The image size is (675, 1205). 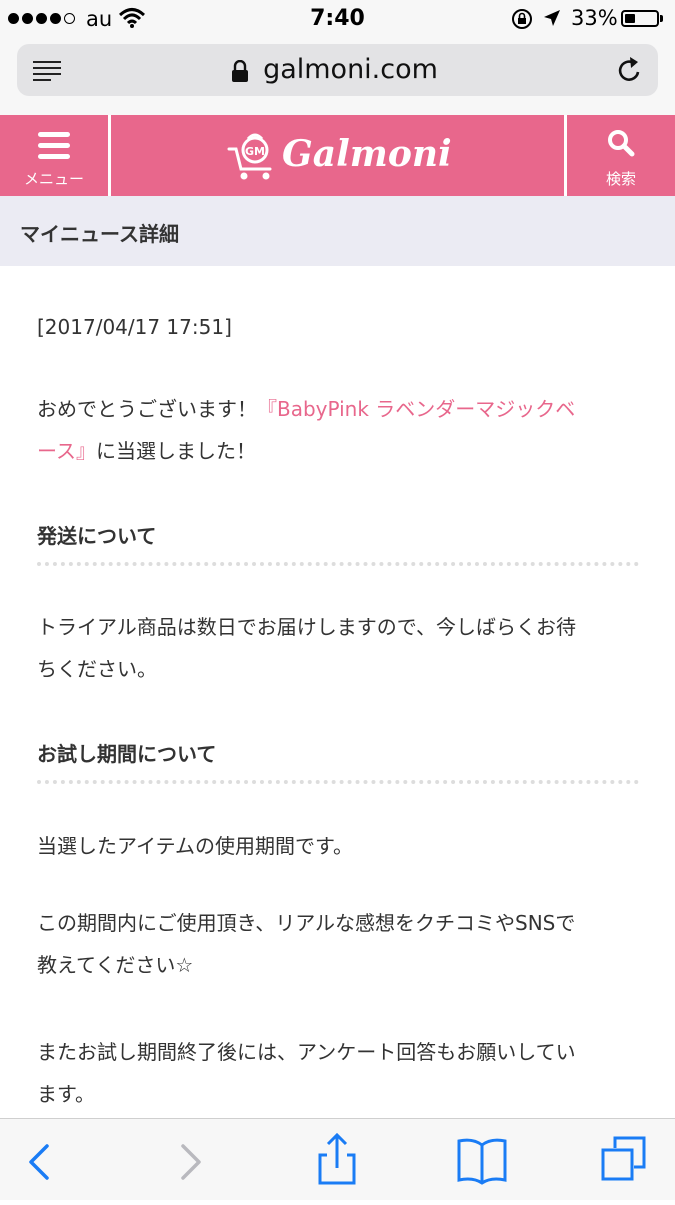 I want to click on url-display: galmoni.com, so click(x=337, y=69).